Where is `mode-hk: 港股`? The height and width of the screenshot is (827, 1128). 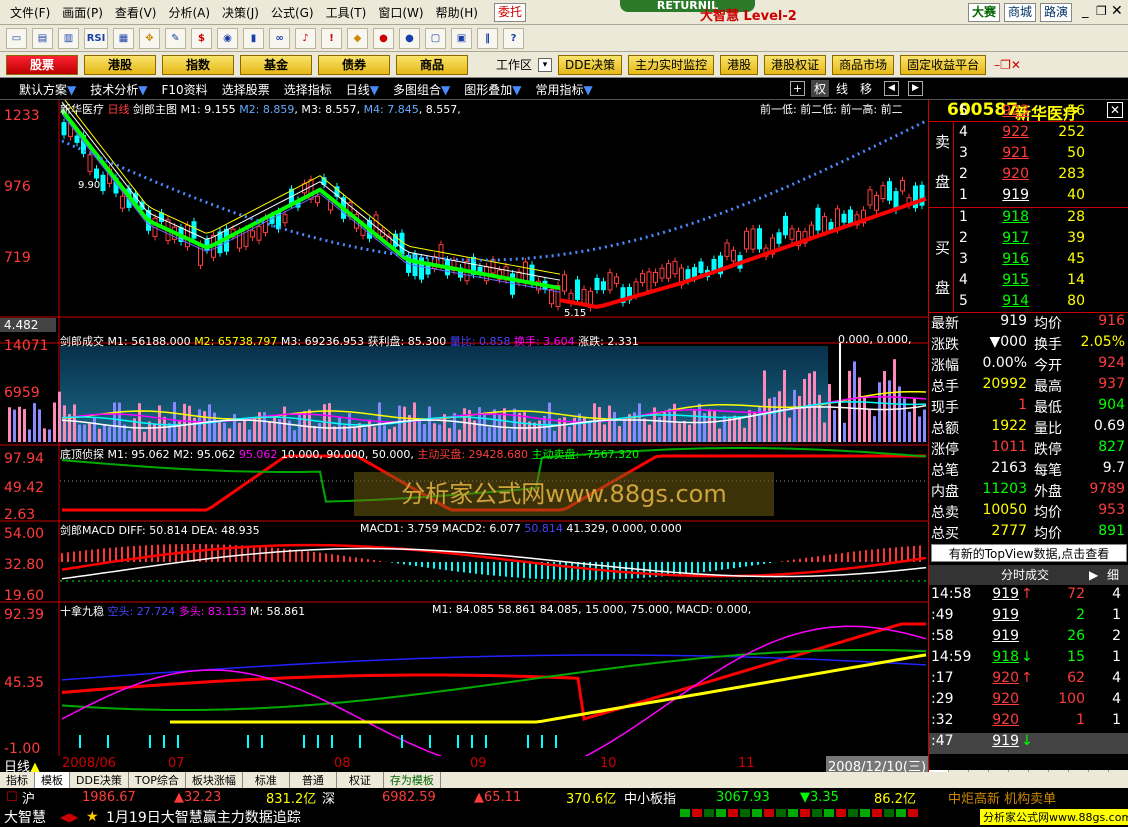
mode-hk: 港股 is located at coordinates (120, 64).